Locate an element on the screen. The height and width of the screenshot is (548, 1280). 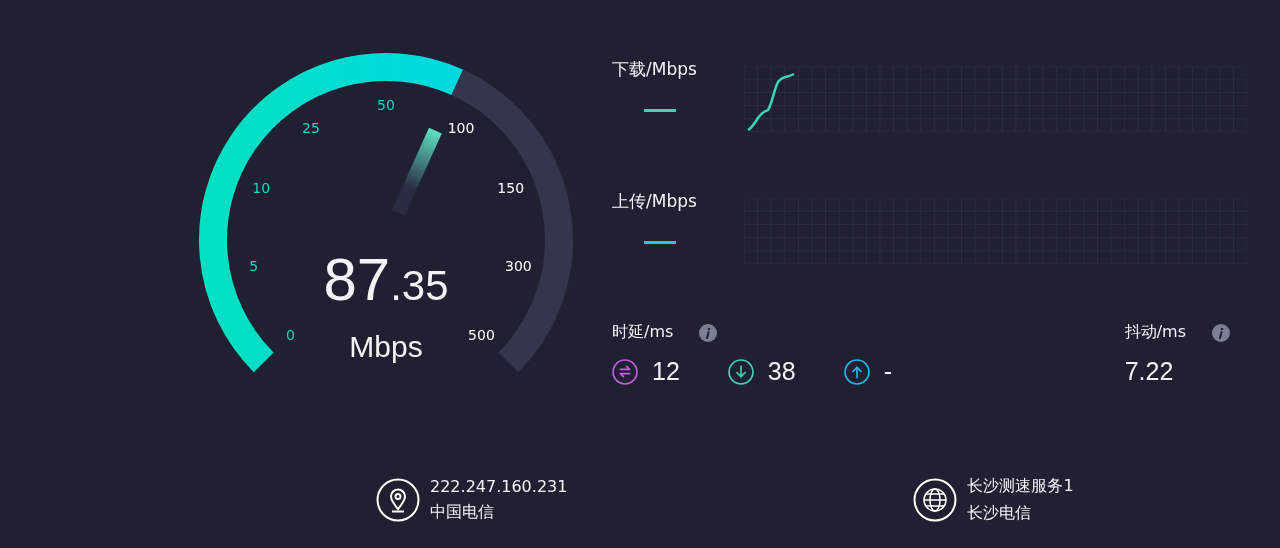
gauge-tick-label: 100 is located at coordinates (461, 127).